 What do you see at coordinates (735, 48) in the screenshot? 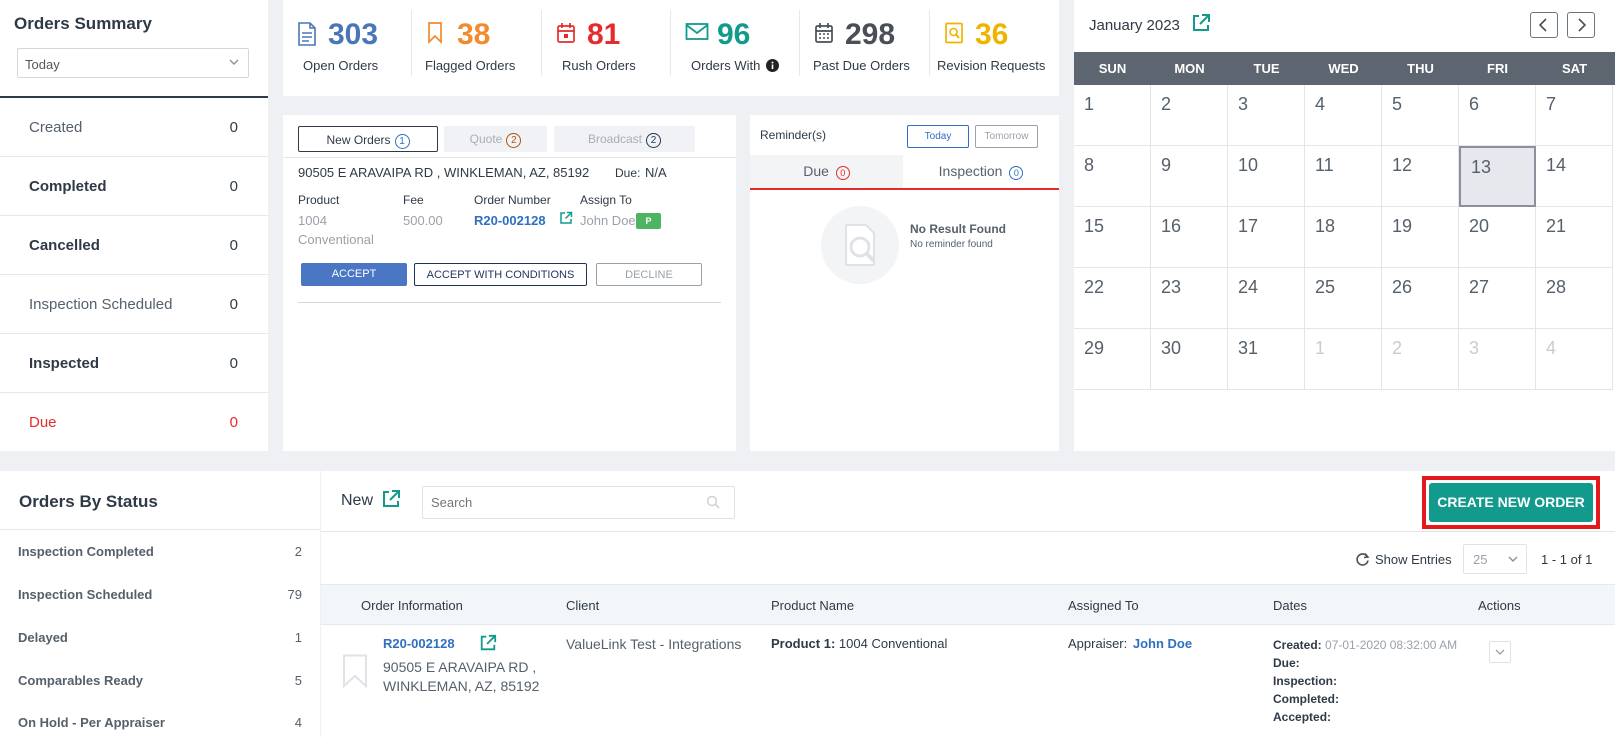
I see `stat-orders-with: 96 Orders With` at bounding box center [735, 48].